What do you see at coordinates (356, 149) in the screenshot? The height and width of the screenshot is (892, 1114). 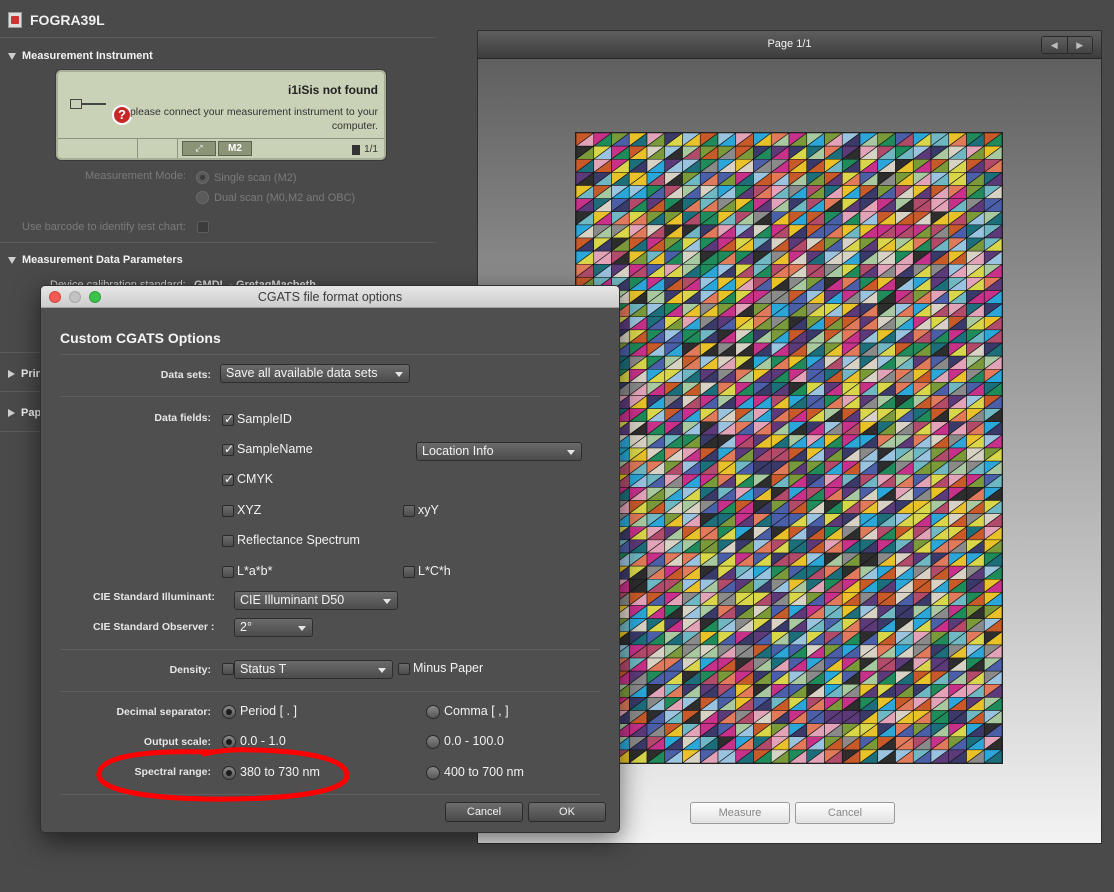 I see `page-icon` at bounding box center [356, 149].